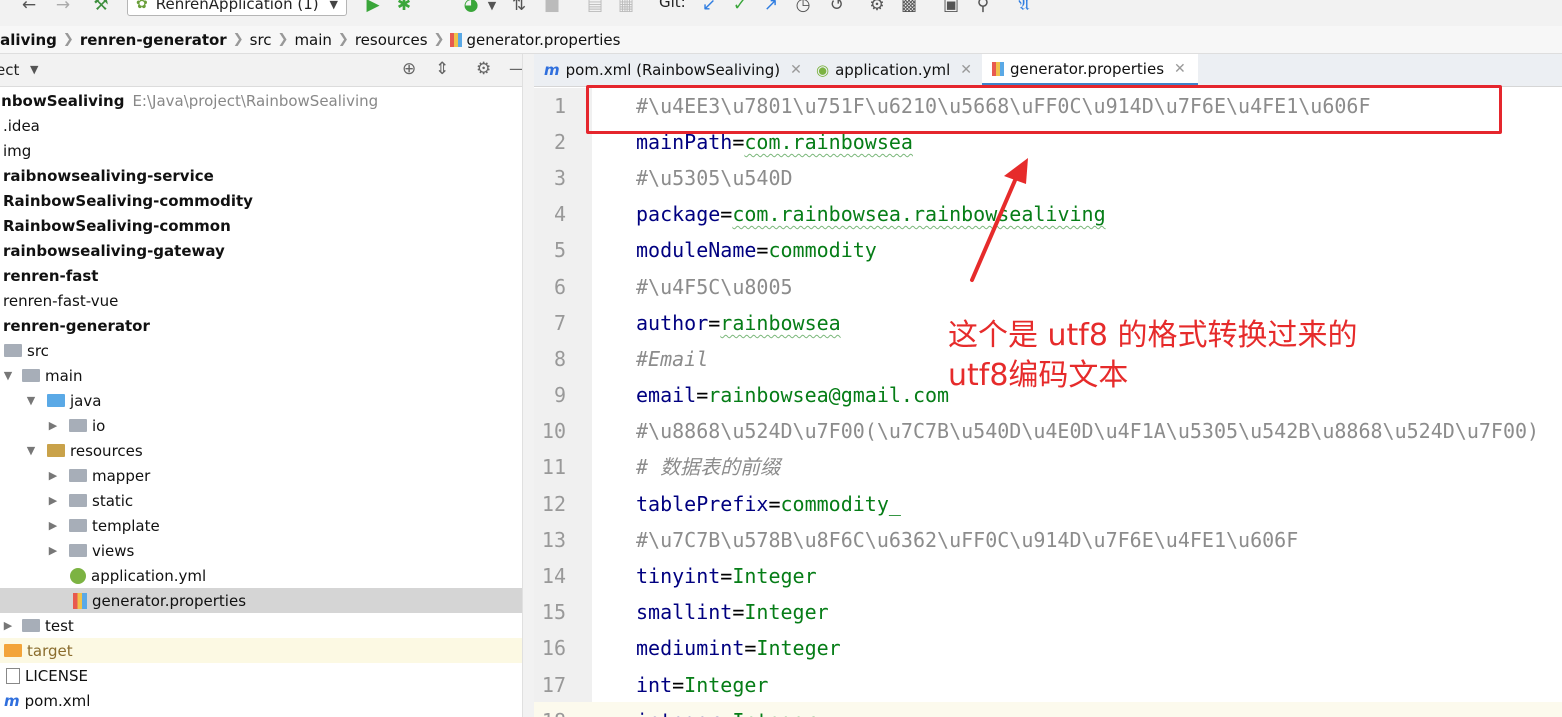 The height and width of the screenshot is (717, 1562). I want to click on code-line: int=Integer, so click(702, 685).